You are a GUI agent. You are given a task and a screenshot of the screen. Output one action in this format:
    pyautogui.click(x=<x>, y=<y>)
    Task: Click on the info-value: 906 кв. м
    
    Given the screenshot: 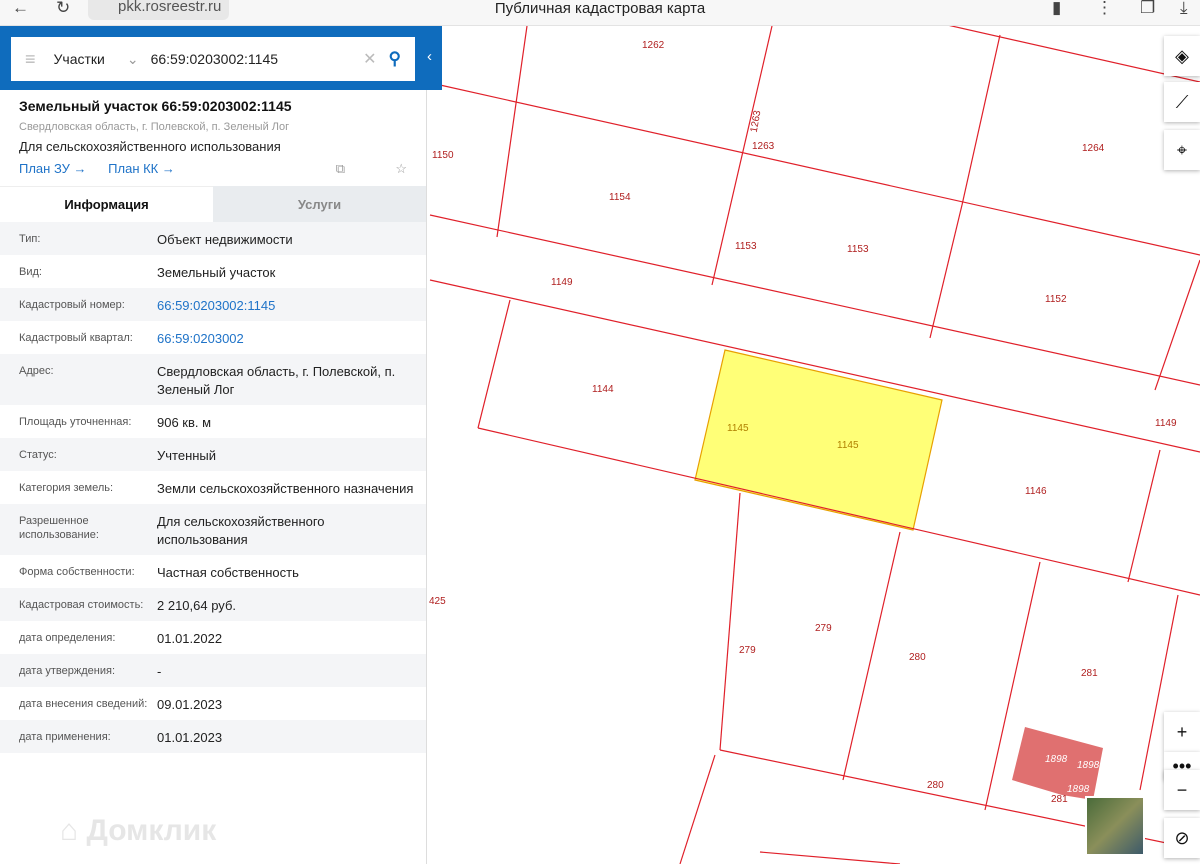 What is the action you would take?
    pyautogui.click(x=184, y=422)
    